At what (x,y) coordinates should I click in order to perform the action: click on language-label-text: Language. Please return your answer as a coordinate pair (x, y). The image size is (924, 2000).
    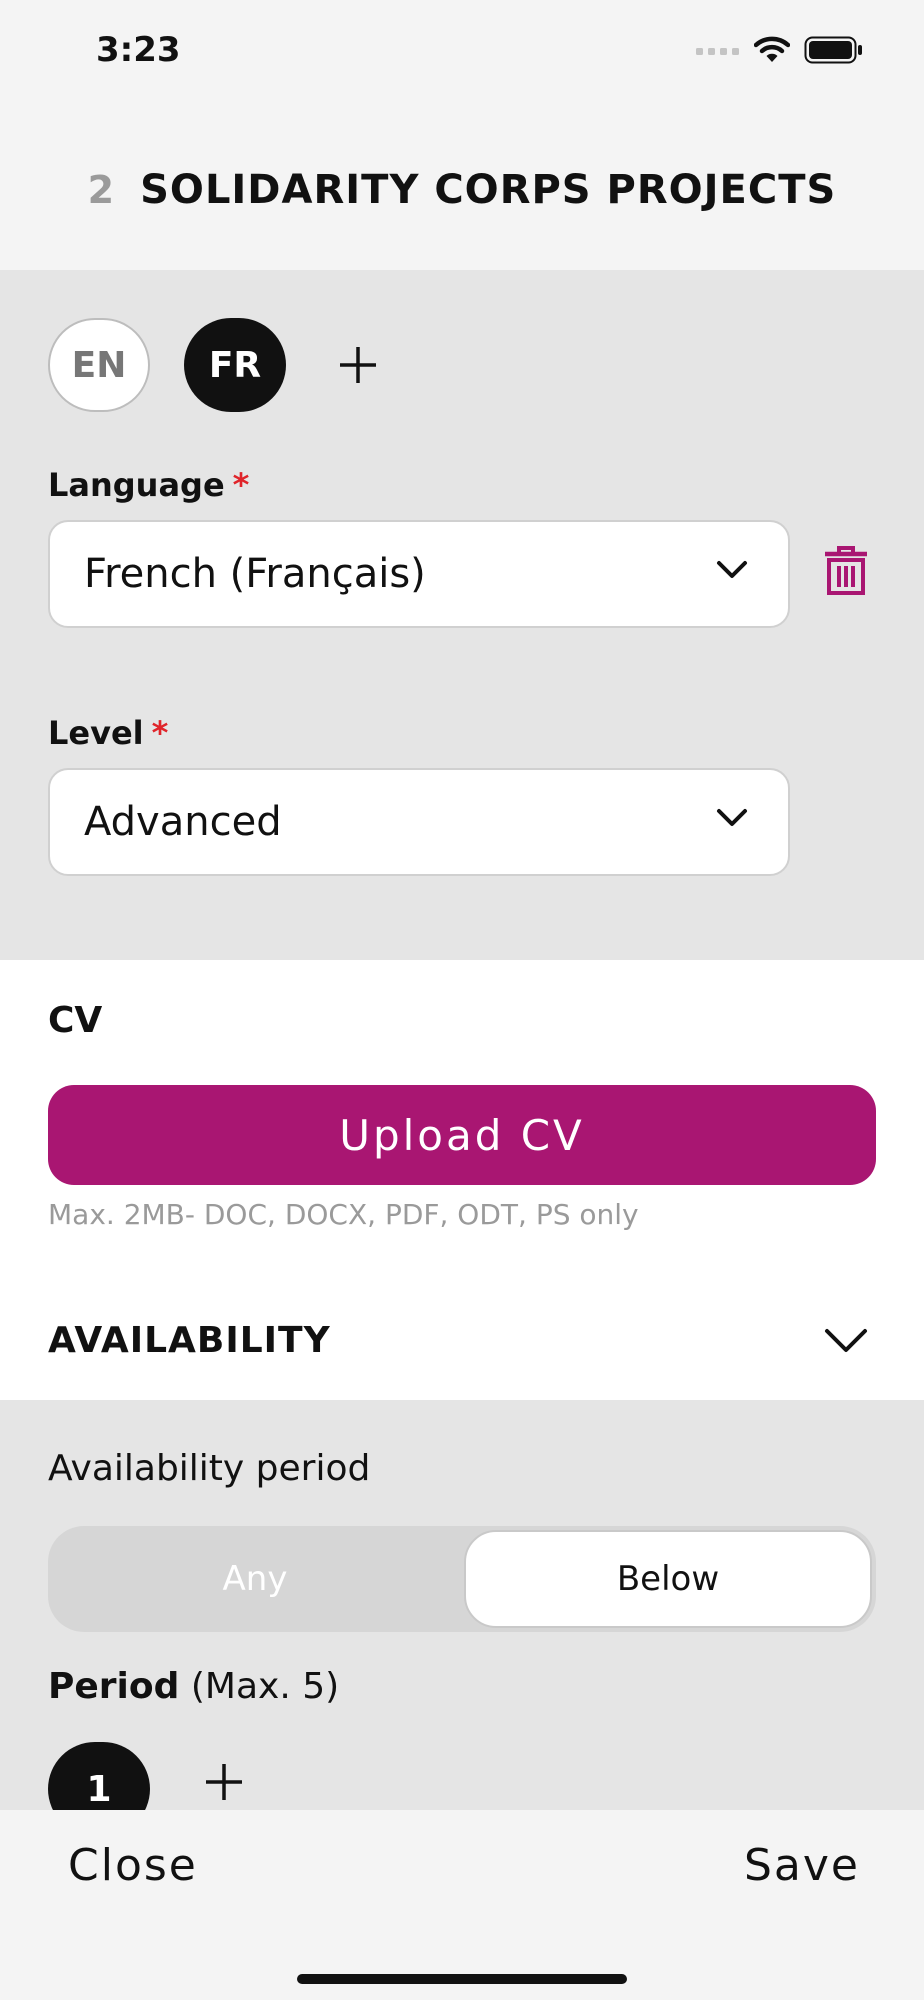
    Looking at the image, I should click on (136, 485).